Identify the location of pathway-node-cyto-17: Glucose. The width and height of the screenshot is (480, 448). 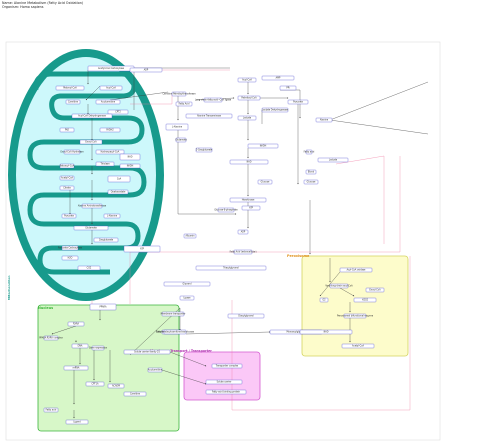
(265, 182).